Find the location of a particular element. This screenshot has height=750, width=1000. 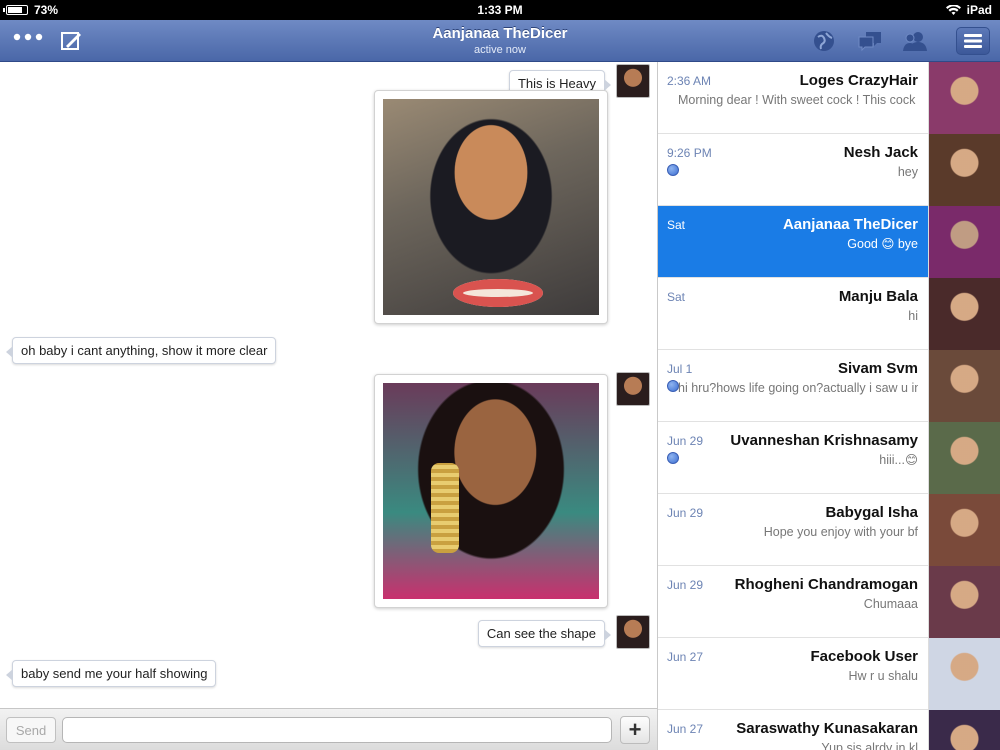

menu-button is located at coordinates (973, 41).